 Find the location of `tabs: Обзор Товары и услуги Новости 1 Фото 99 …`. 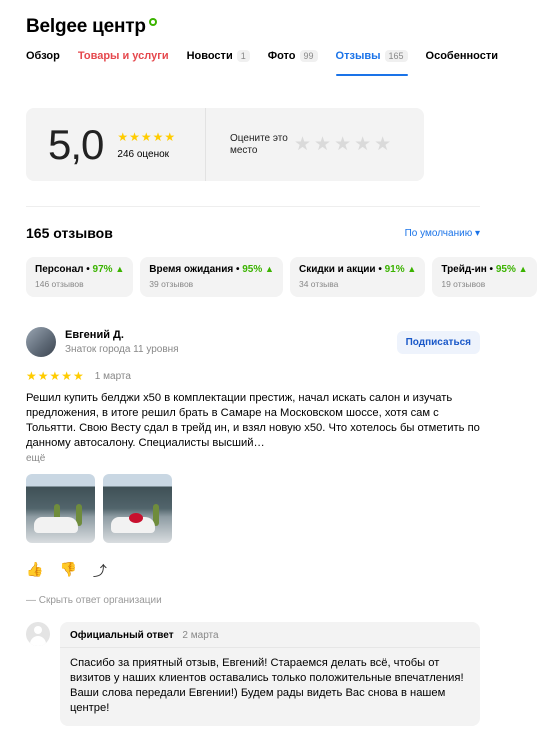

tabs: Обзор Товары и услуги Новости 1 Фото 99 … is located at coordinates (271, 63).